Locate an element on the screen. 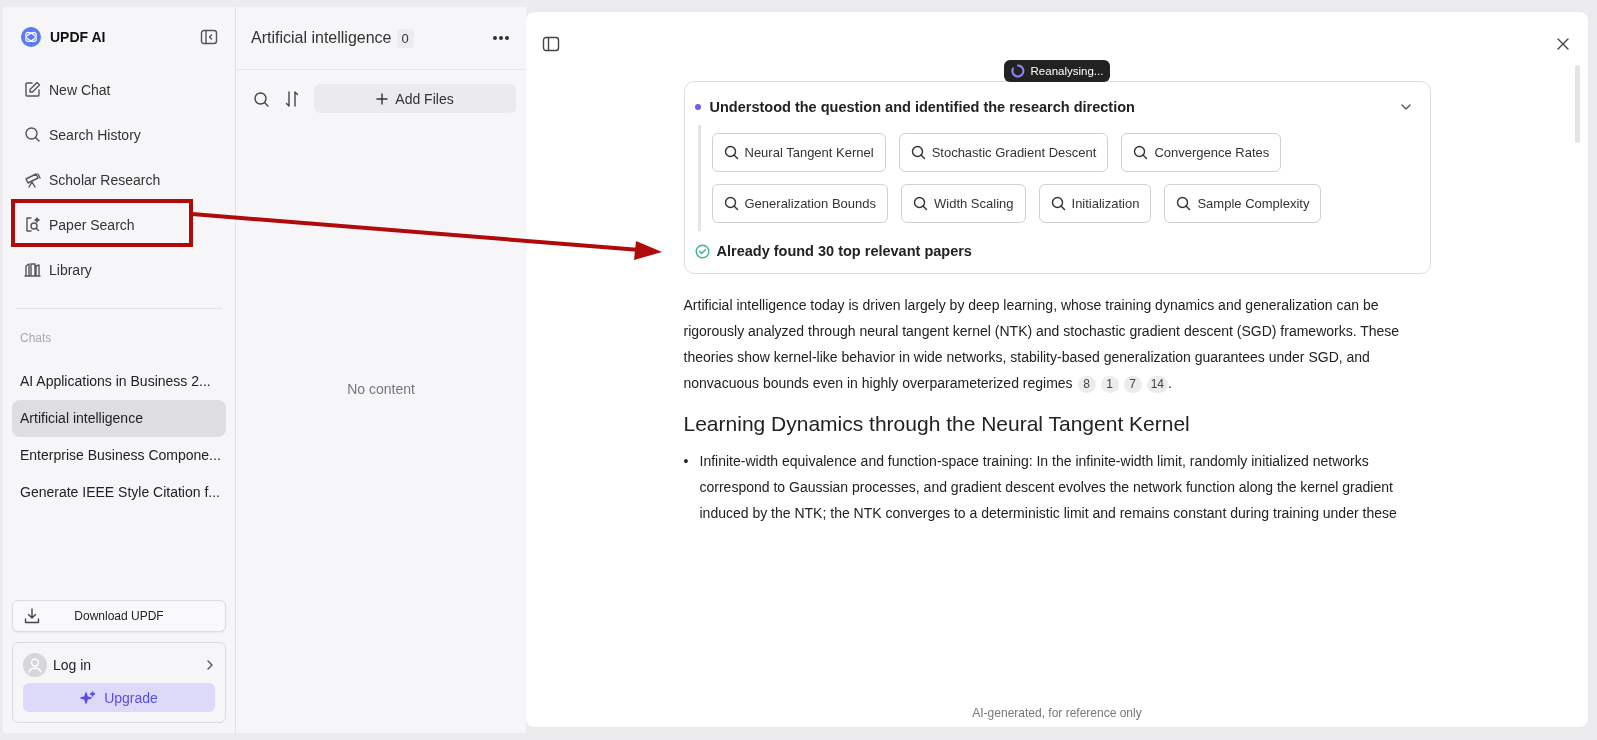  close-icon is located at coordinates (1563, 44).